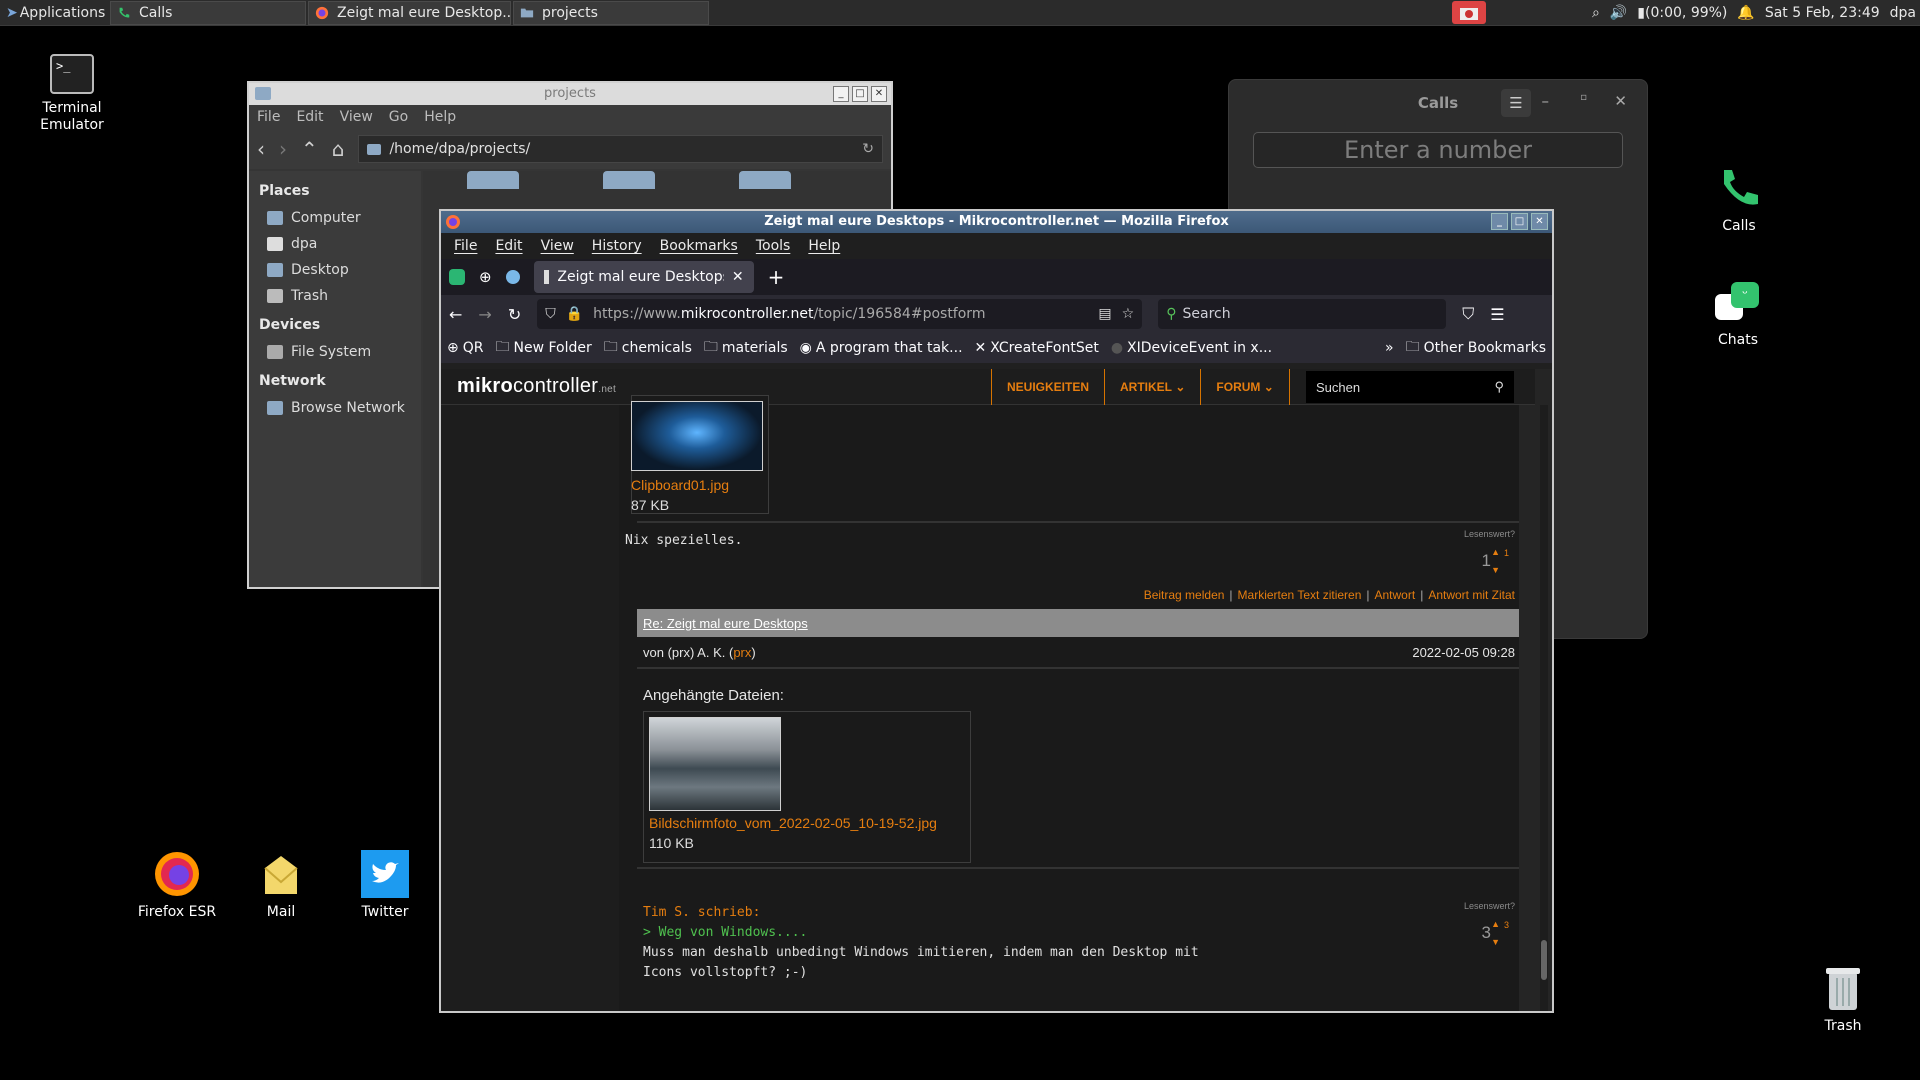 The image size is (1920, 1080). Describe the element at coordinates (208, 12) in the screenshot. I see `taskbar-item-calls: Calls` at that location.